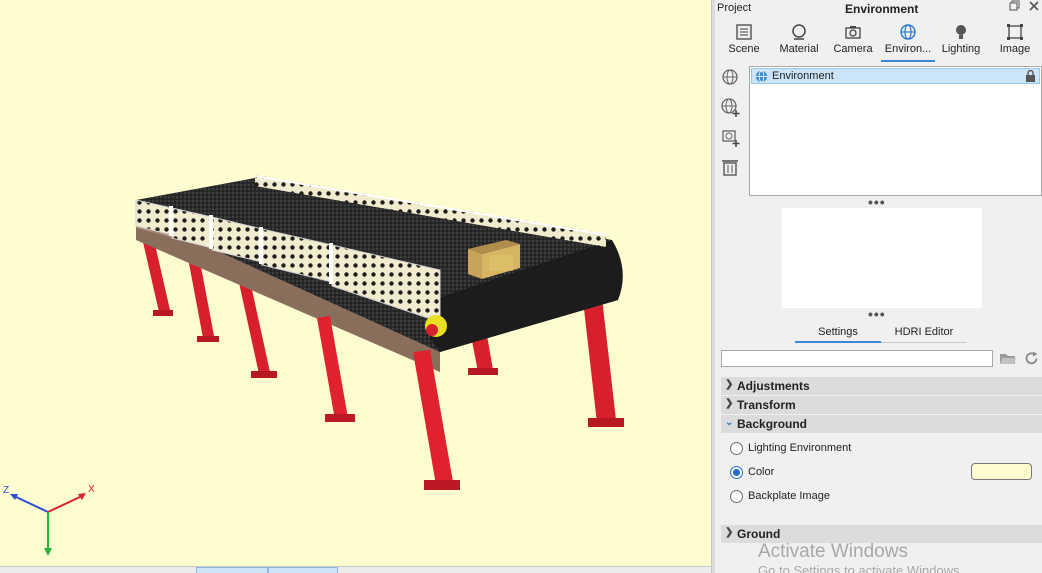  Describe the element at coordinates (734, 8) in the screenshot. I see `project-label: Project` at that location.